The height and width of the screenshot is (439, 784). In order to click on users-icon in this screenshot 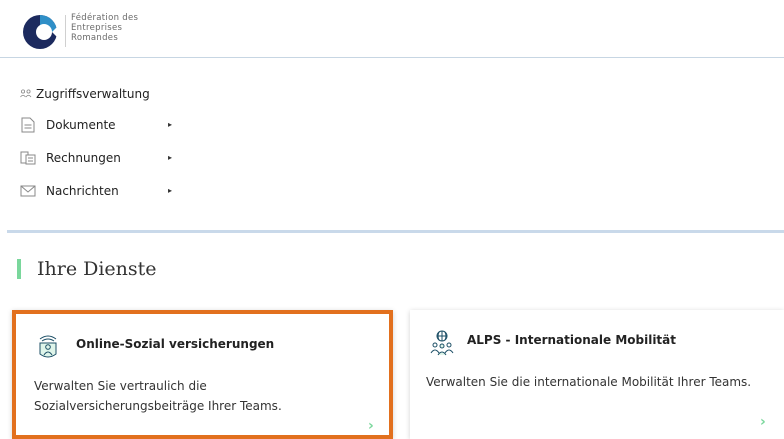, I will do `click(26, 94)`.